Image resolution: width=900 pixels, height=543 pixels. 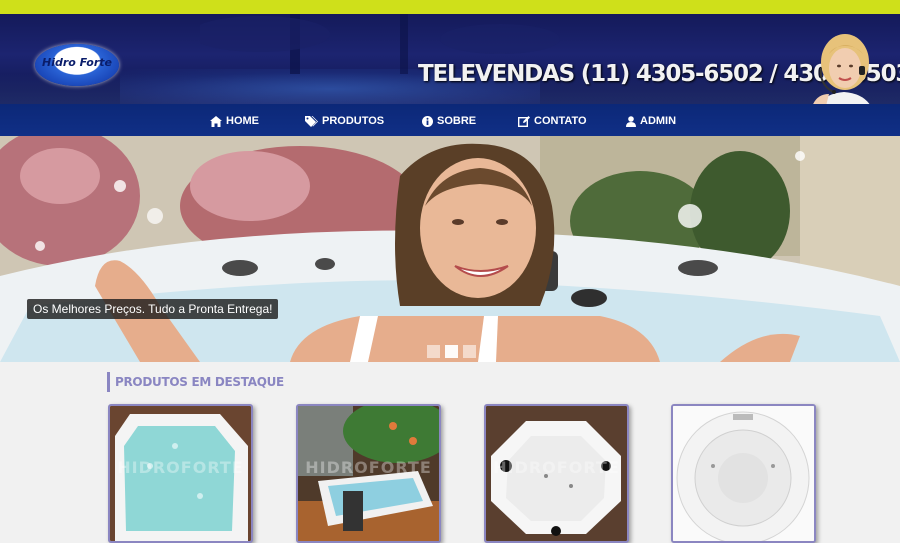 I want to click on featured-products-title: PRODUTOS EM DESTAQUE, so click(x=195, y=382).